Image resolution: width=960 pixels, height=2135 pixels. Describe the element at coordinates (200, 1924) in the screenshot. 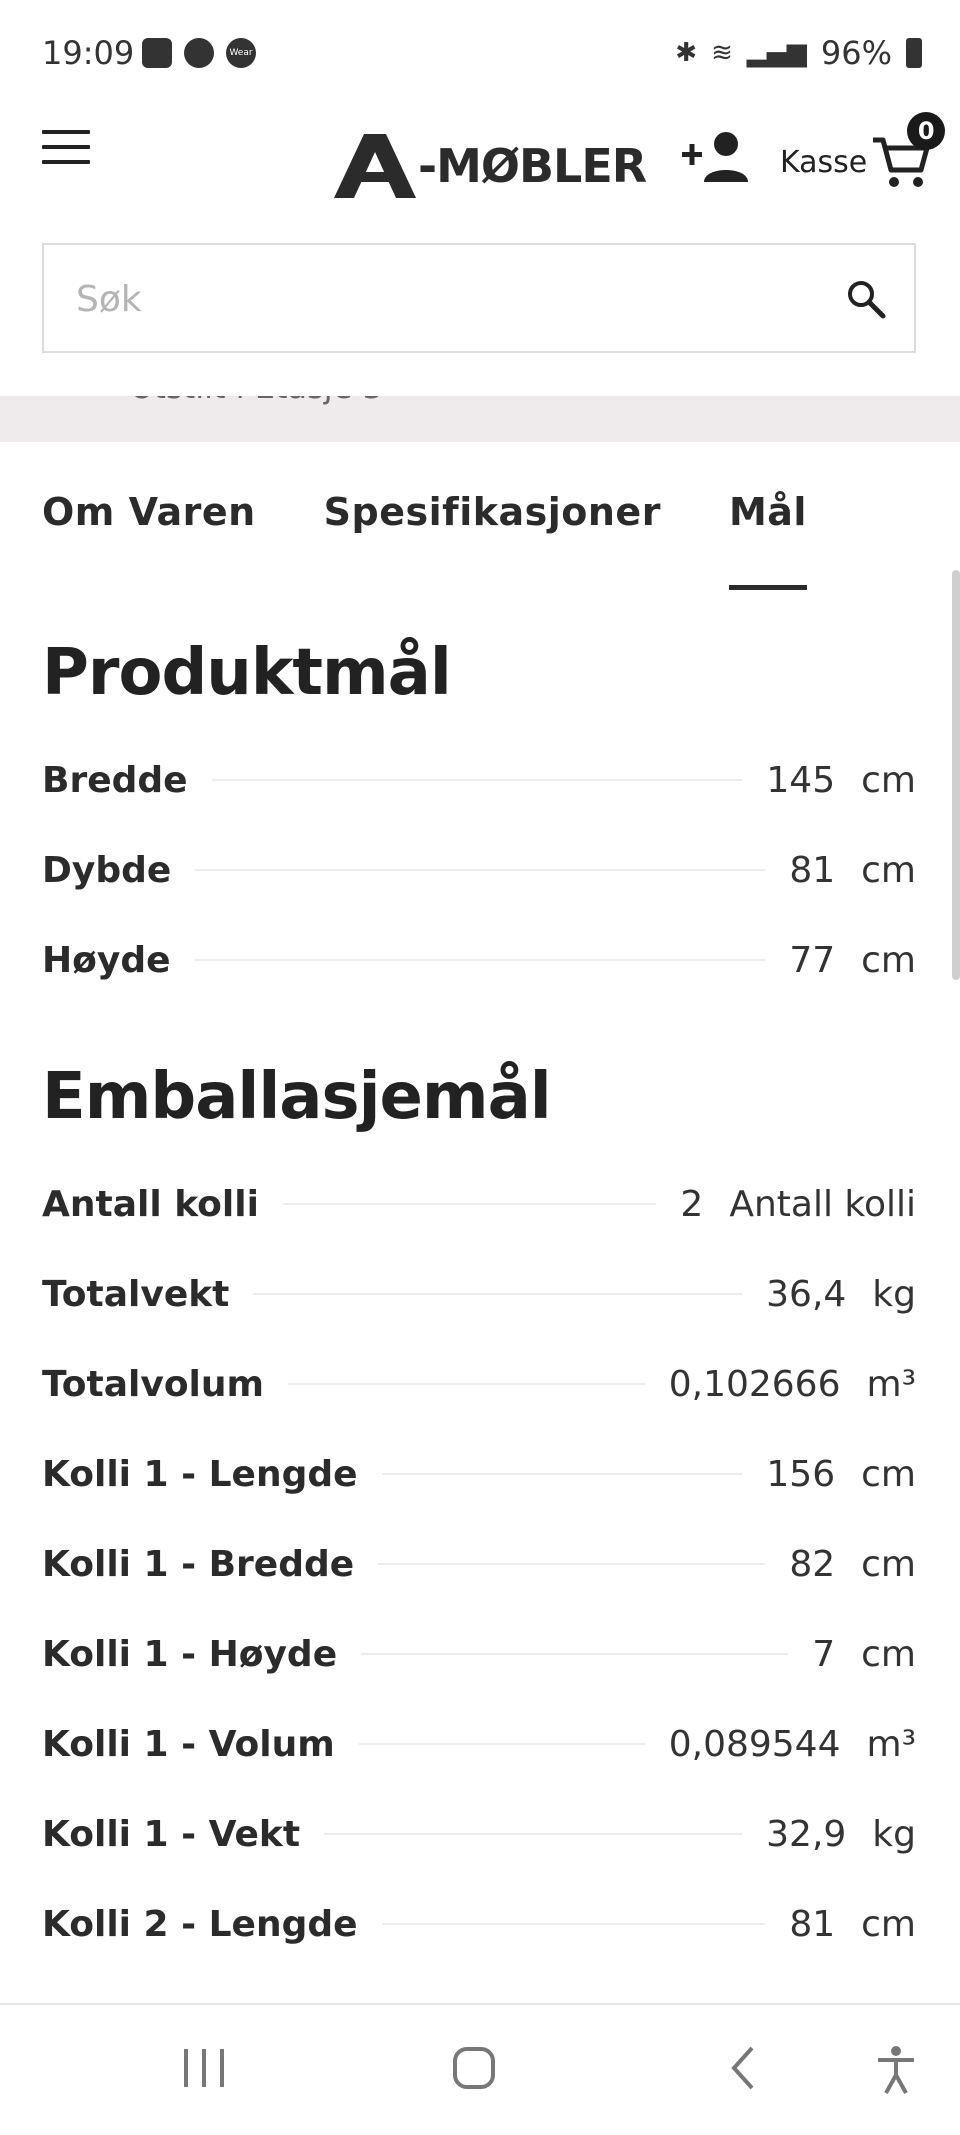

I see `row-label: Kolli 2 - Lengde` at that location.